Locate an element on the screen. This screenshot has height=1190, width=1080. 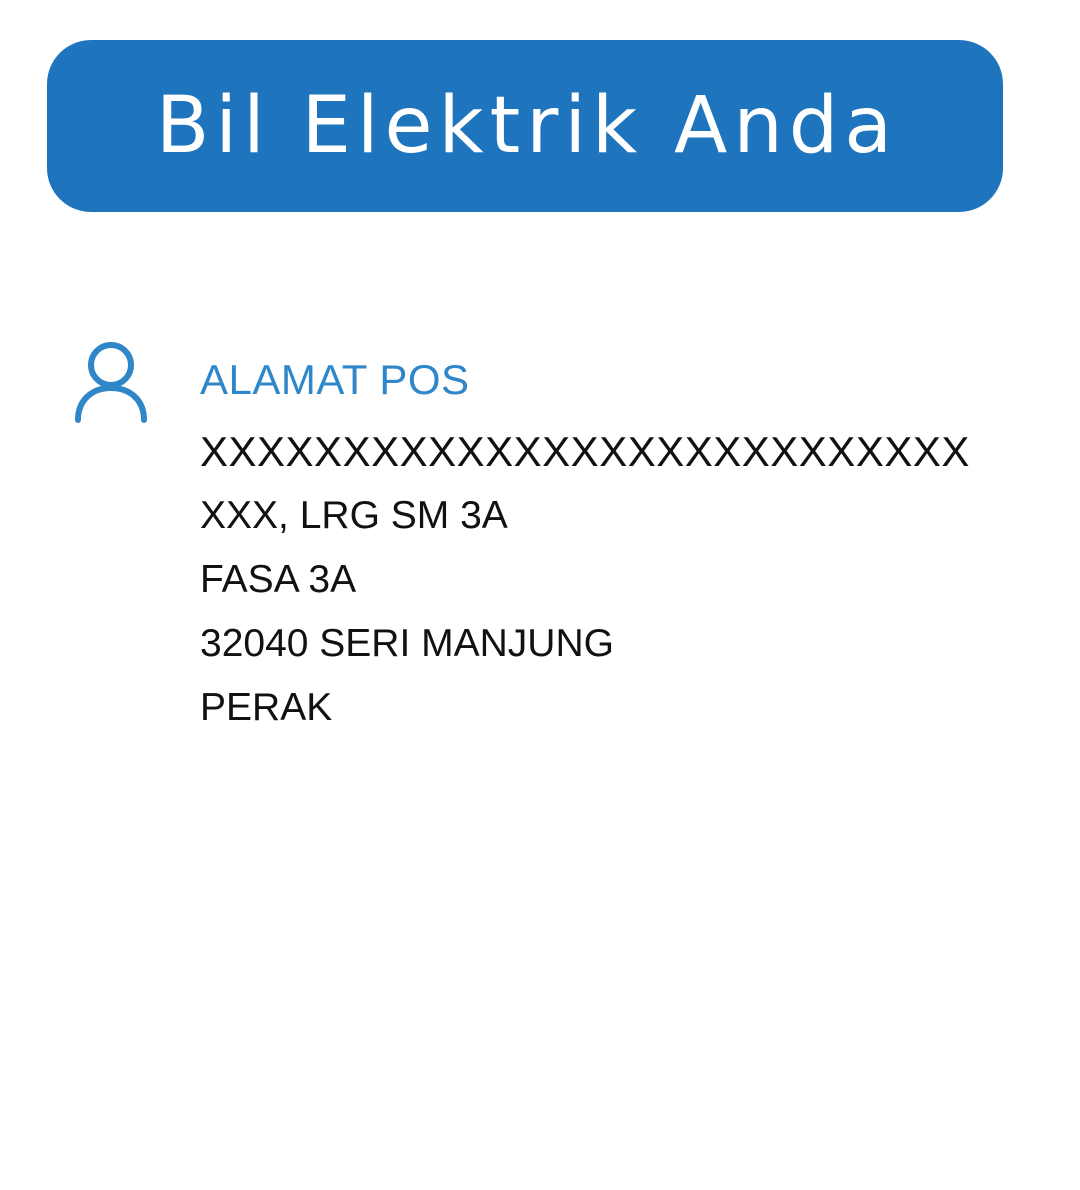
address-line-name: XXXXXXXXXXXXXXXXXXXXXXXXXXX is located at coordinates (585, 451).